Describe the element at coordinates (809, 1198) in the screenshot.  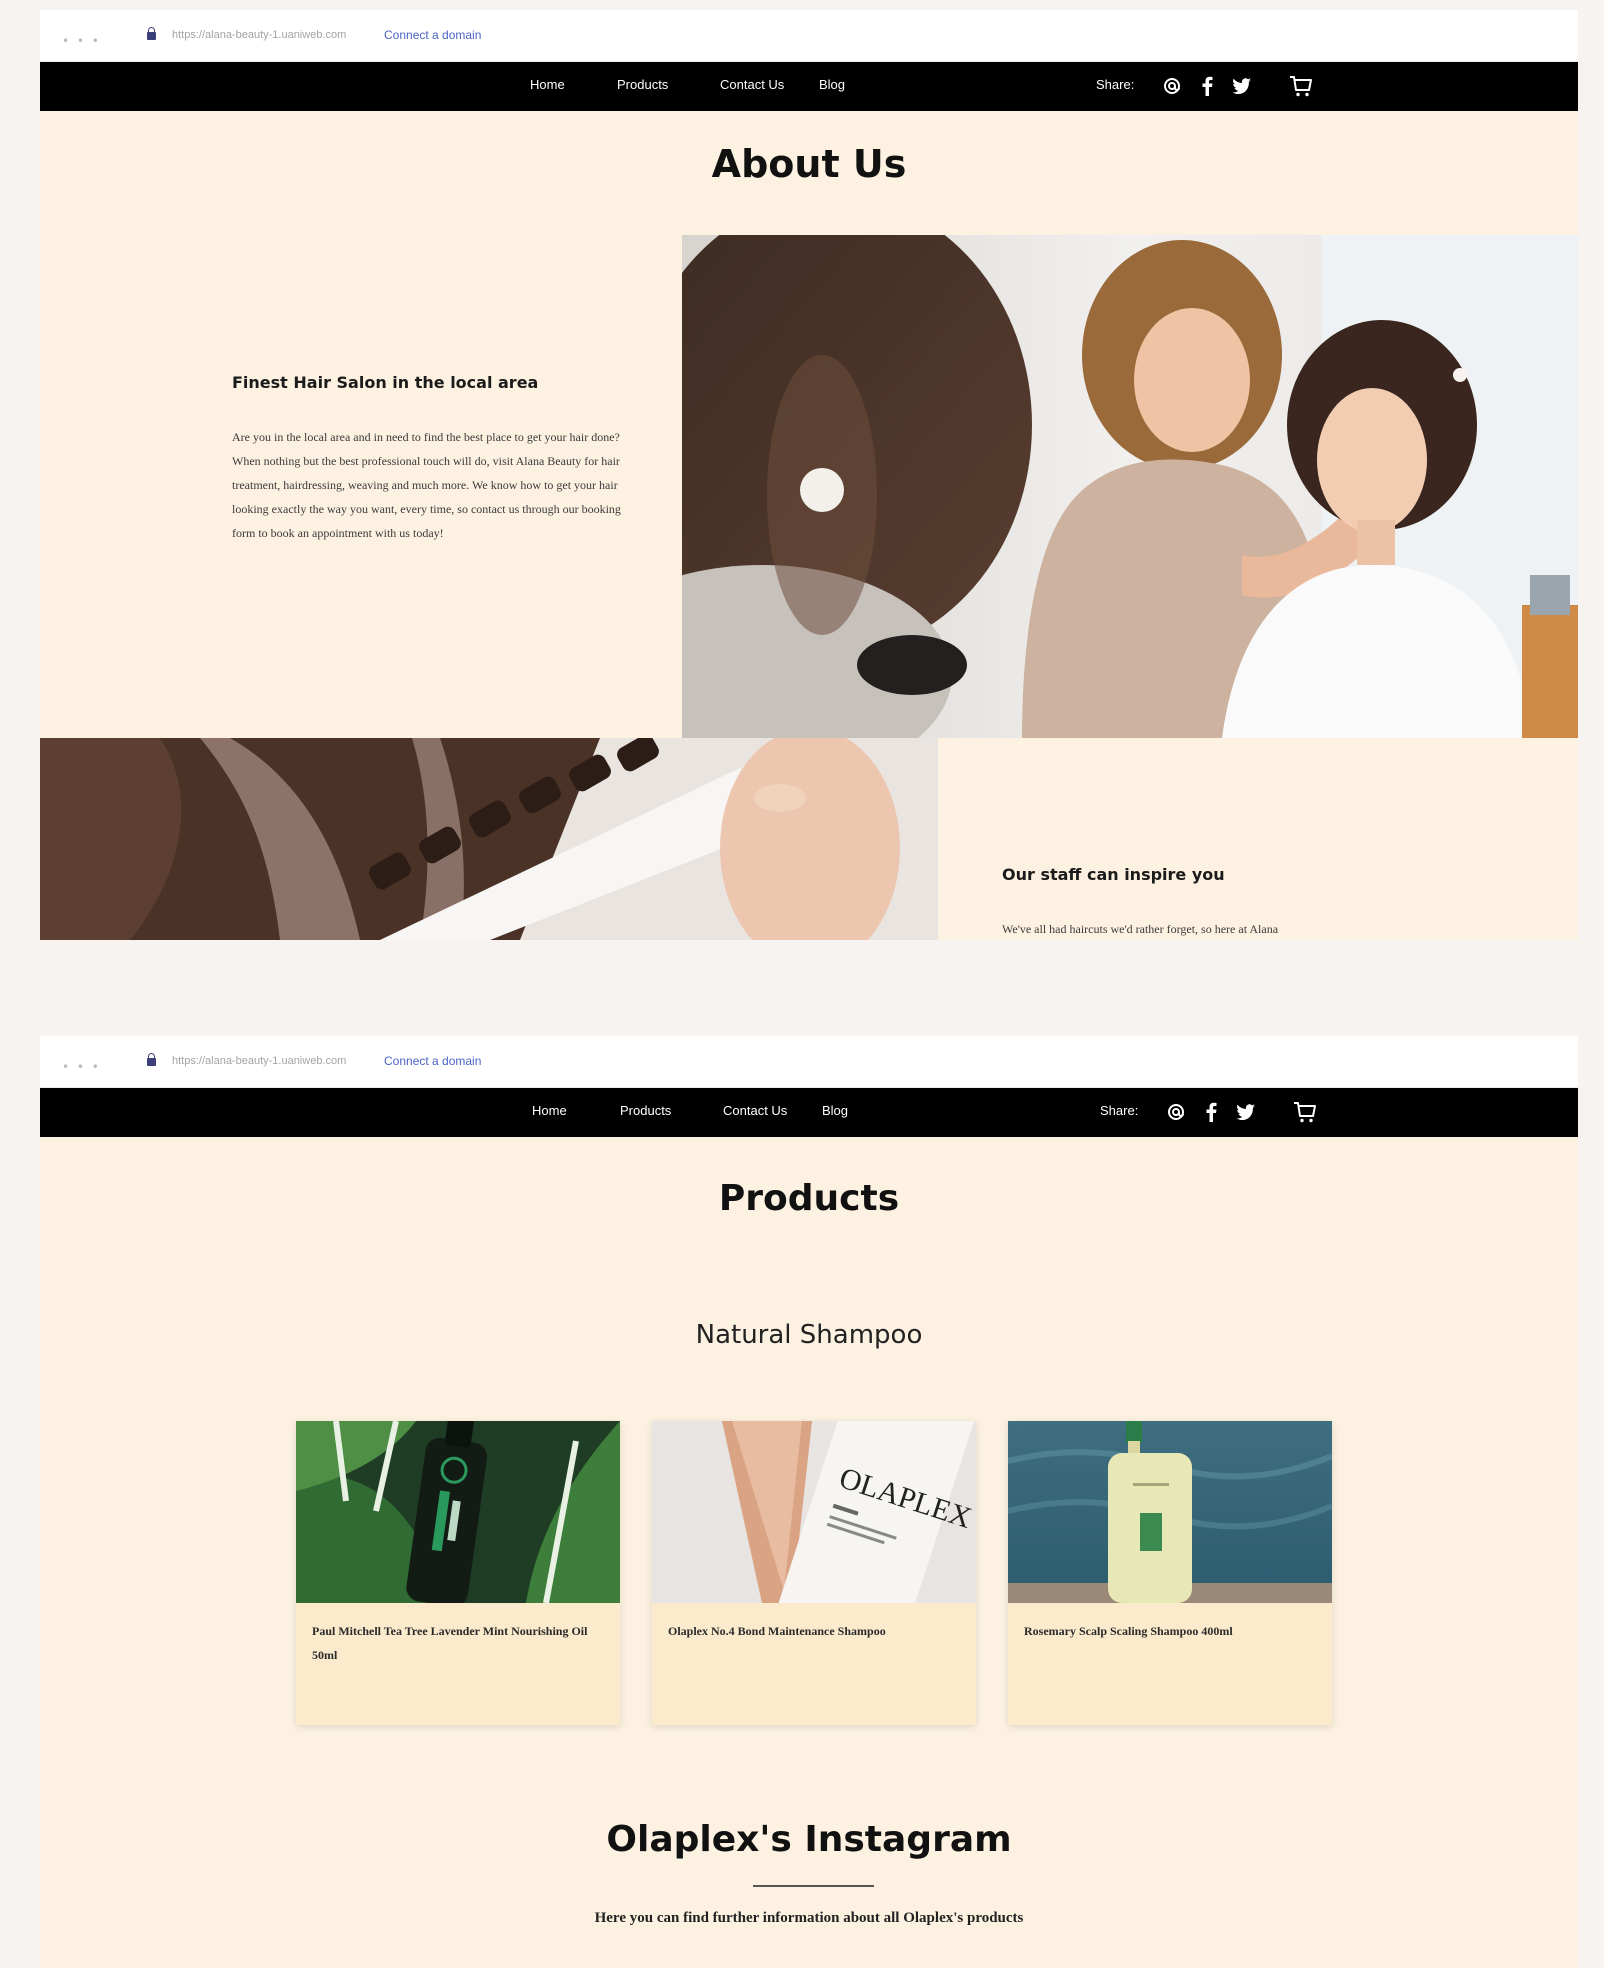
I see `page-title: Products` at that location.